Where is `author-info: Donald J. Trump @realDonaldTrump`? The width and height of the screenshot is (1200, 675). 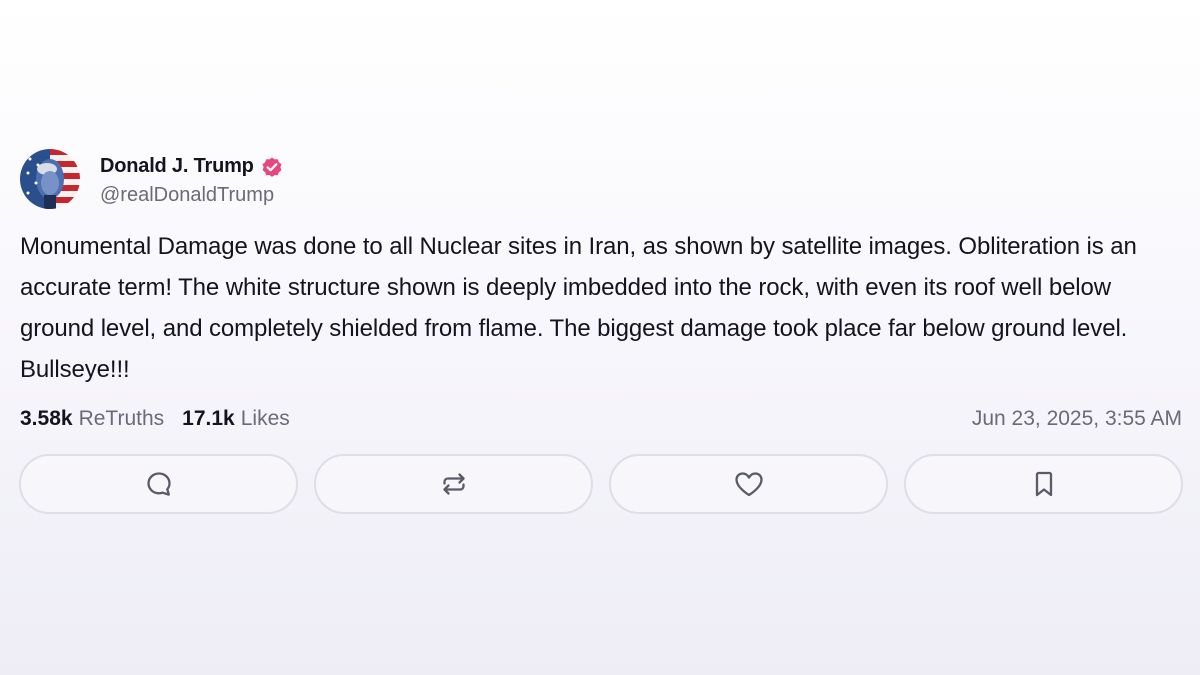 author-info: Donald J. Trump @realDonaldTrump is located at coordinates (192, 179).